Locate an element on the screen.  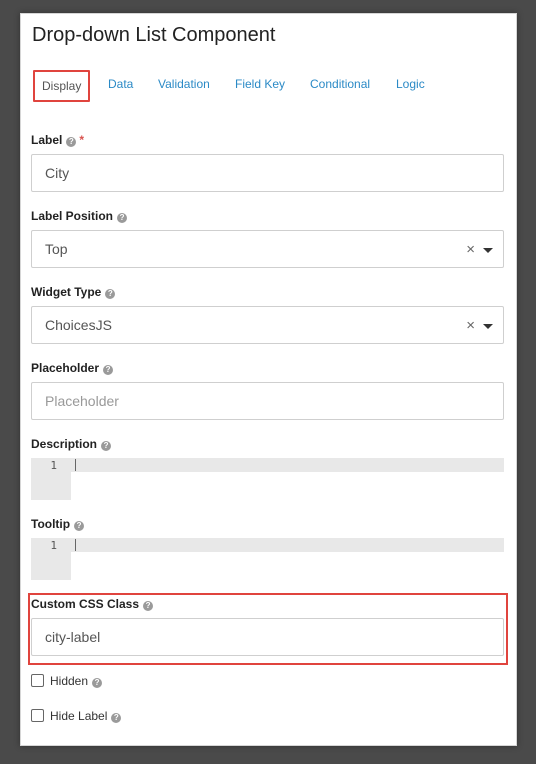
custom-css-class-input: city-label is located at coordinates (267, 637).